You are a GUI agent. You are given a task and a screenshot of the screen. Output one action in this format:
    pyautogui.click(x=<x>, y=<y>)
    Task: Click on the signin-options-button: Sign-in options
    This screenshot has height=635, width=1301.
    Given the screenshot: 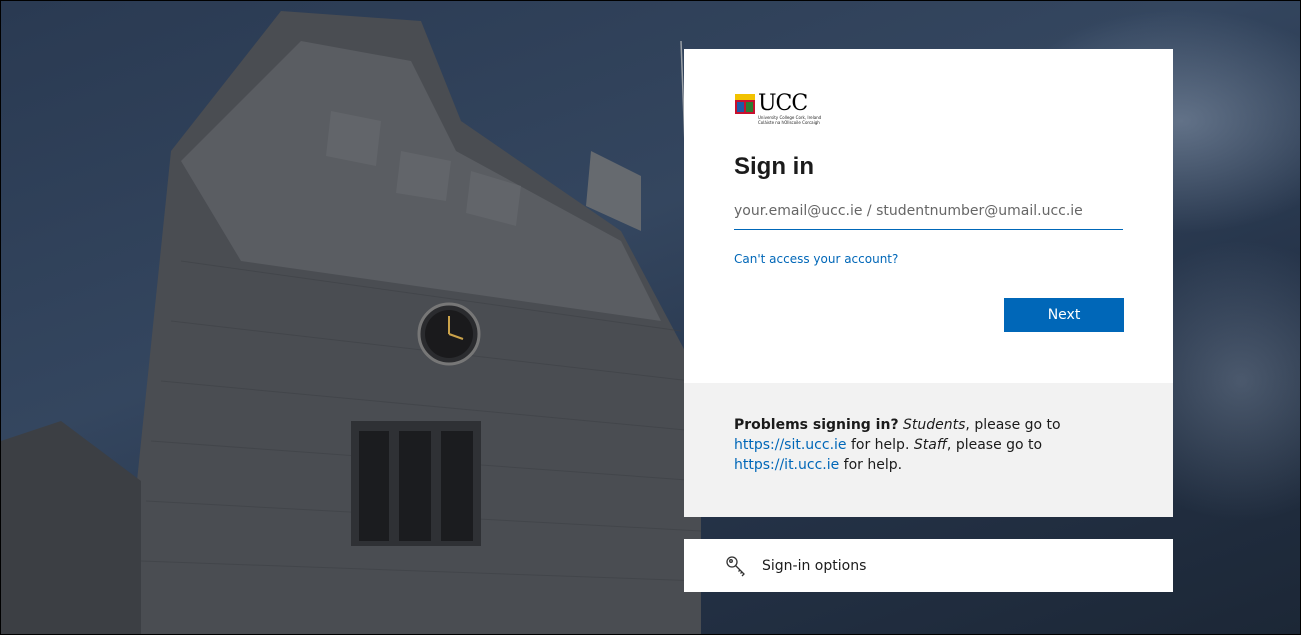 What is the action you would take?
    pyautogui.click(x=928, y=565)
    